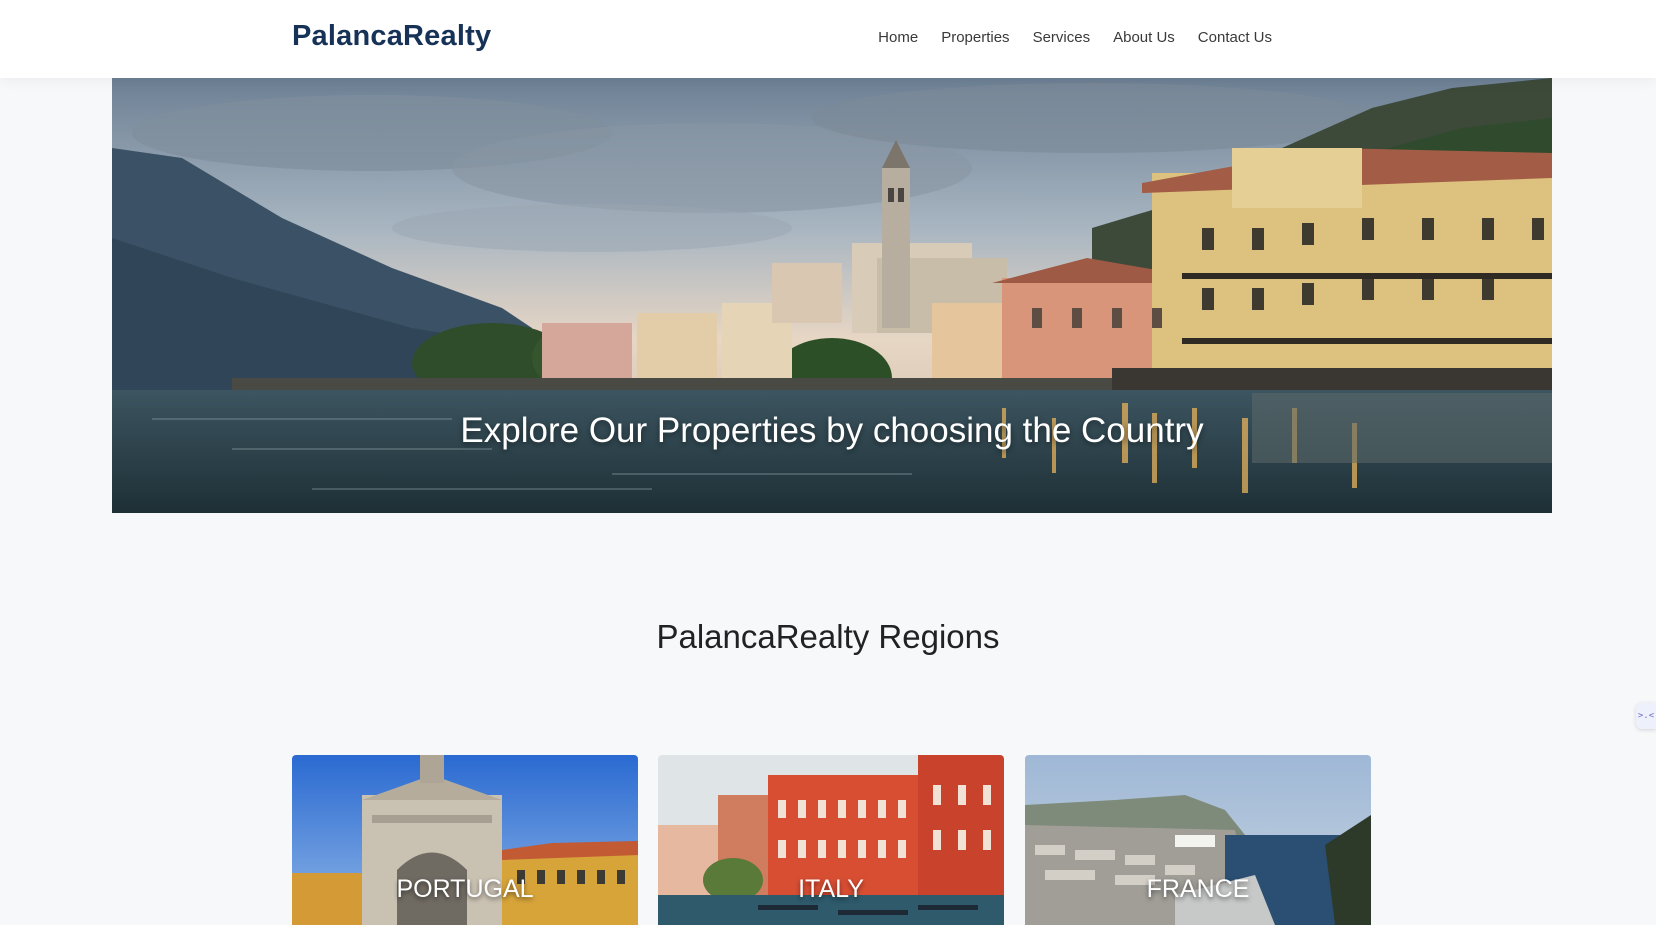 The height and width of the screenshot is (925, 1656). Describe the element at coordinates (465, 840) in the screenshot. I see `region-card-portugal: PORTUGAL` at that location.